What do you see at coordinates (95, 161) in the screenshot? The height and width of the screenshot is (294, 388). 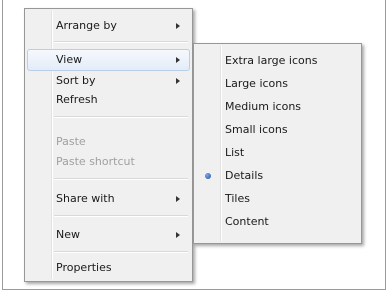 I see `menu-item-label: Paste shortcut` at bounding box center [95, 161].